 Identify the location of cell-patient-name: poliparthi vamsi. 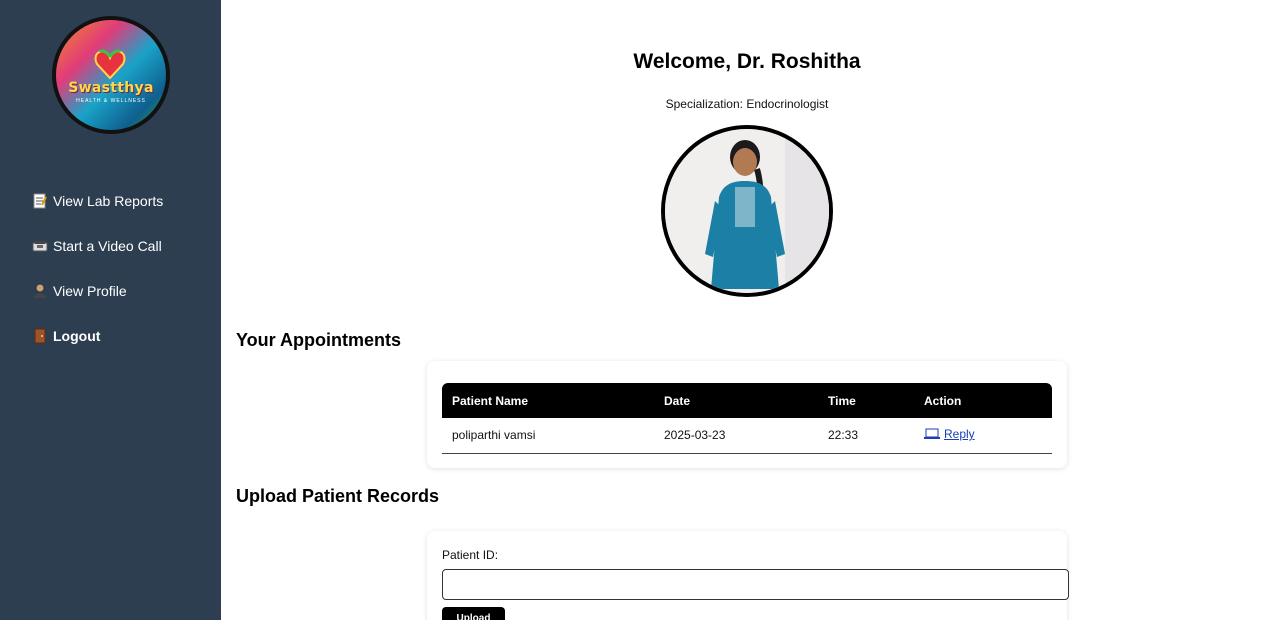
(548, 436).